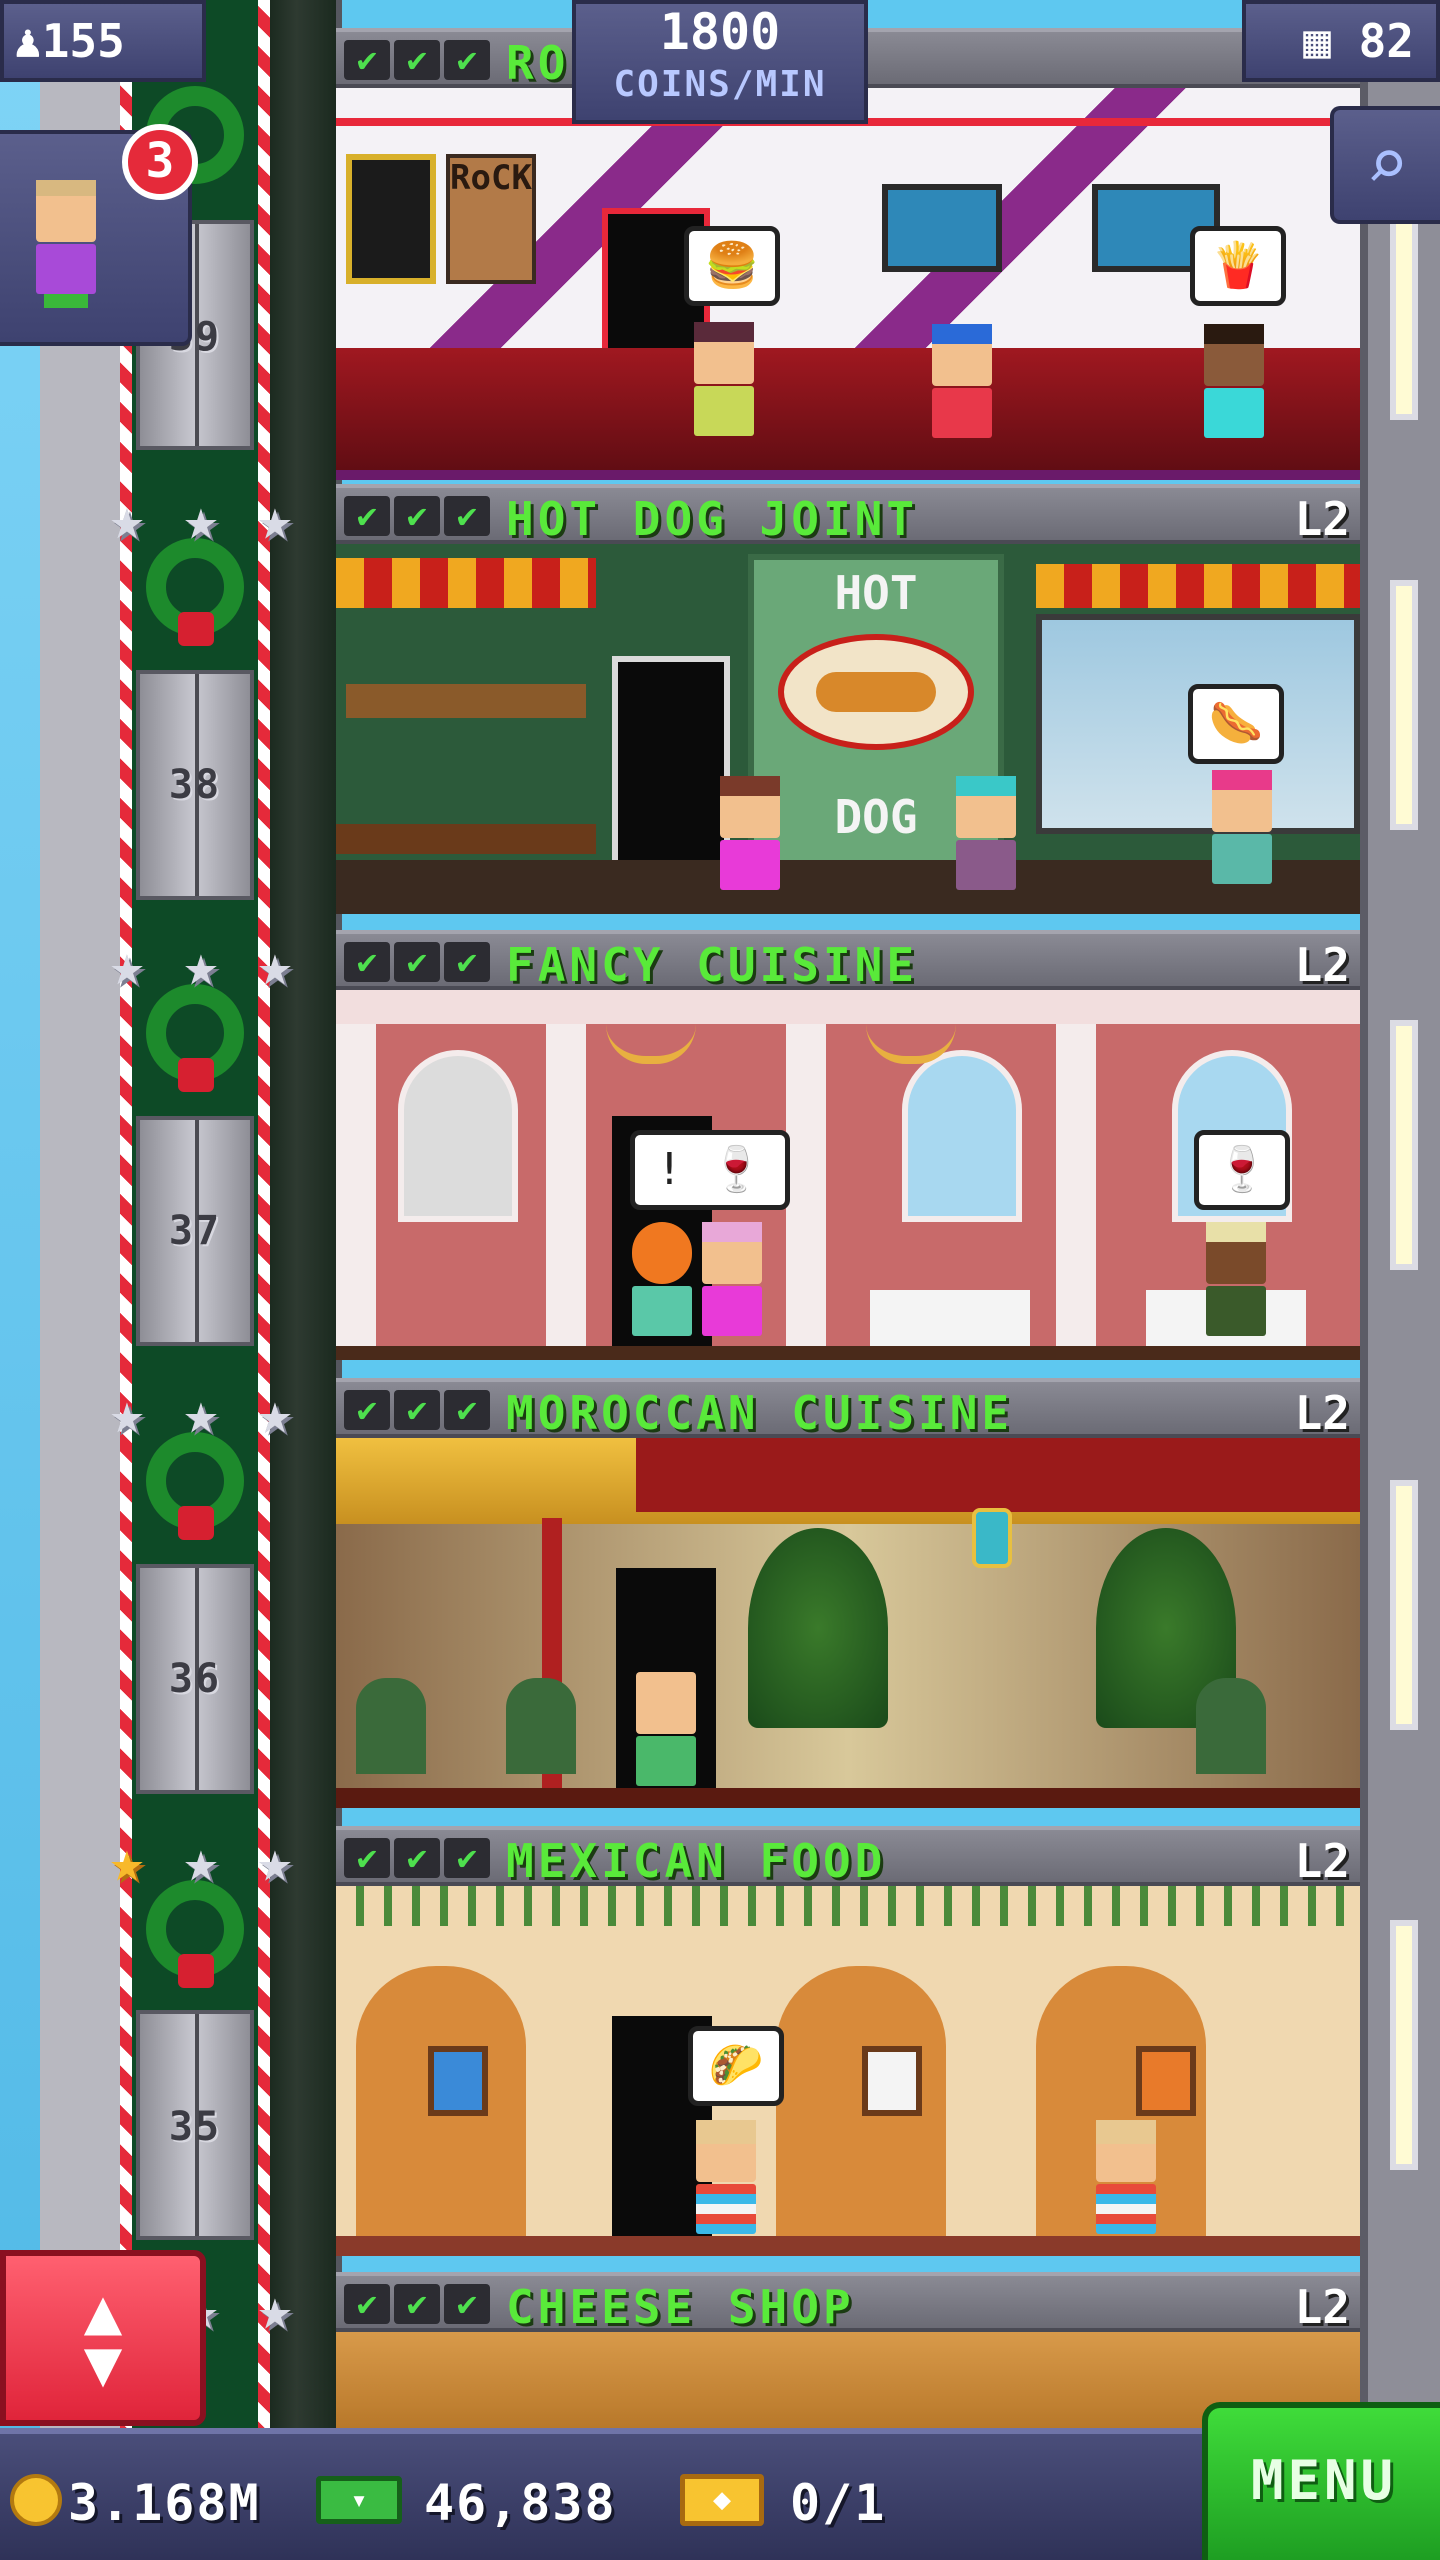 The height and width of the screenshot is (2560, 1440). I want to click on floor-header-hot-dog-joint: ✔ ✔ ✔ HOT DOG JOINT L2, so click(848, 515).